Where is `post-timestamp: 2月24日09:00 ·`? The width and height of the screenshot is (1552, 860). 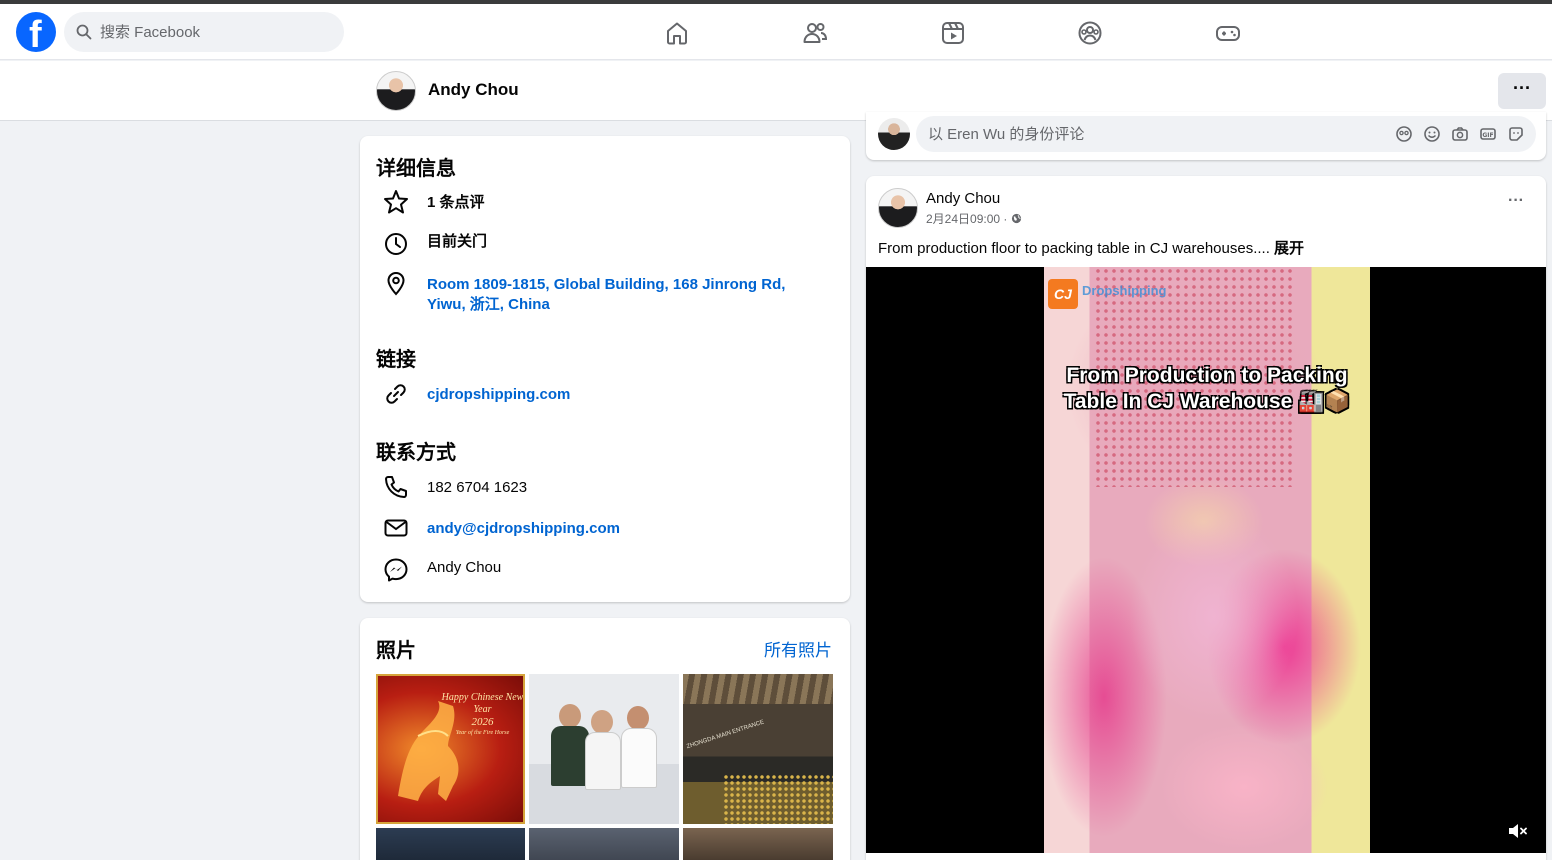
post-timestamp: 2月24日09:00 · is located at coordinates (974, 218).